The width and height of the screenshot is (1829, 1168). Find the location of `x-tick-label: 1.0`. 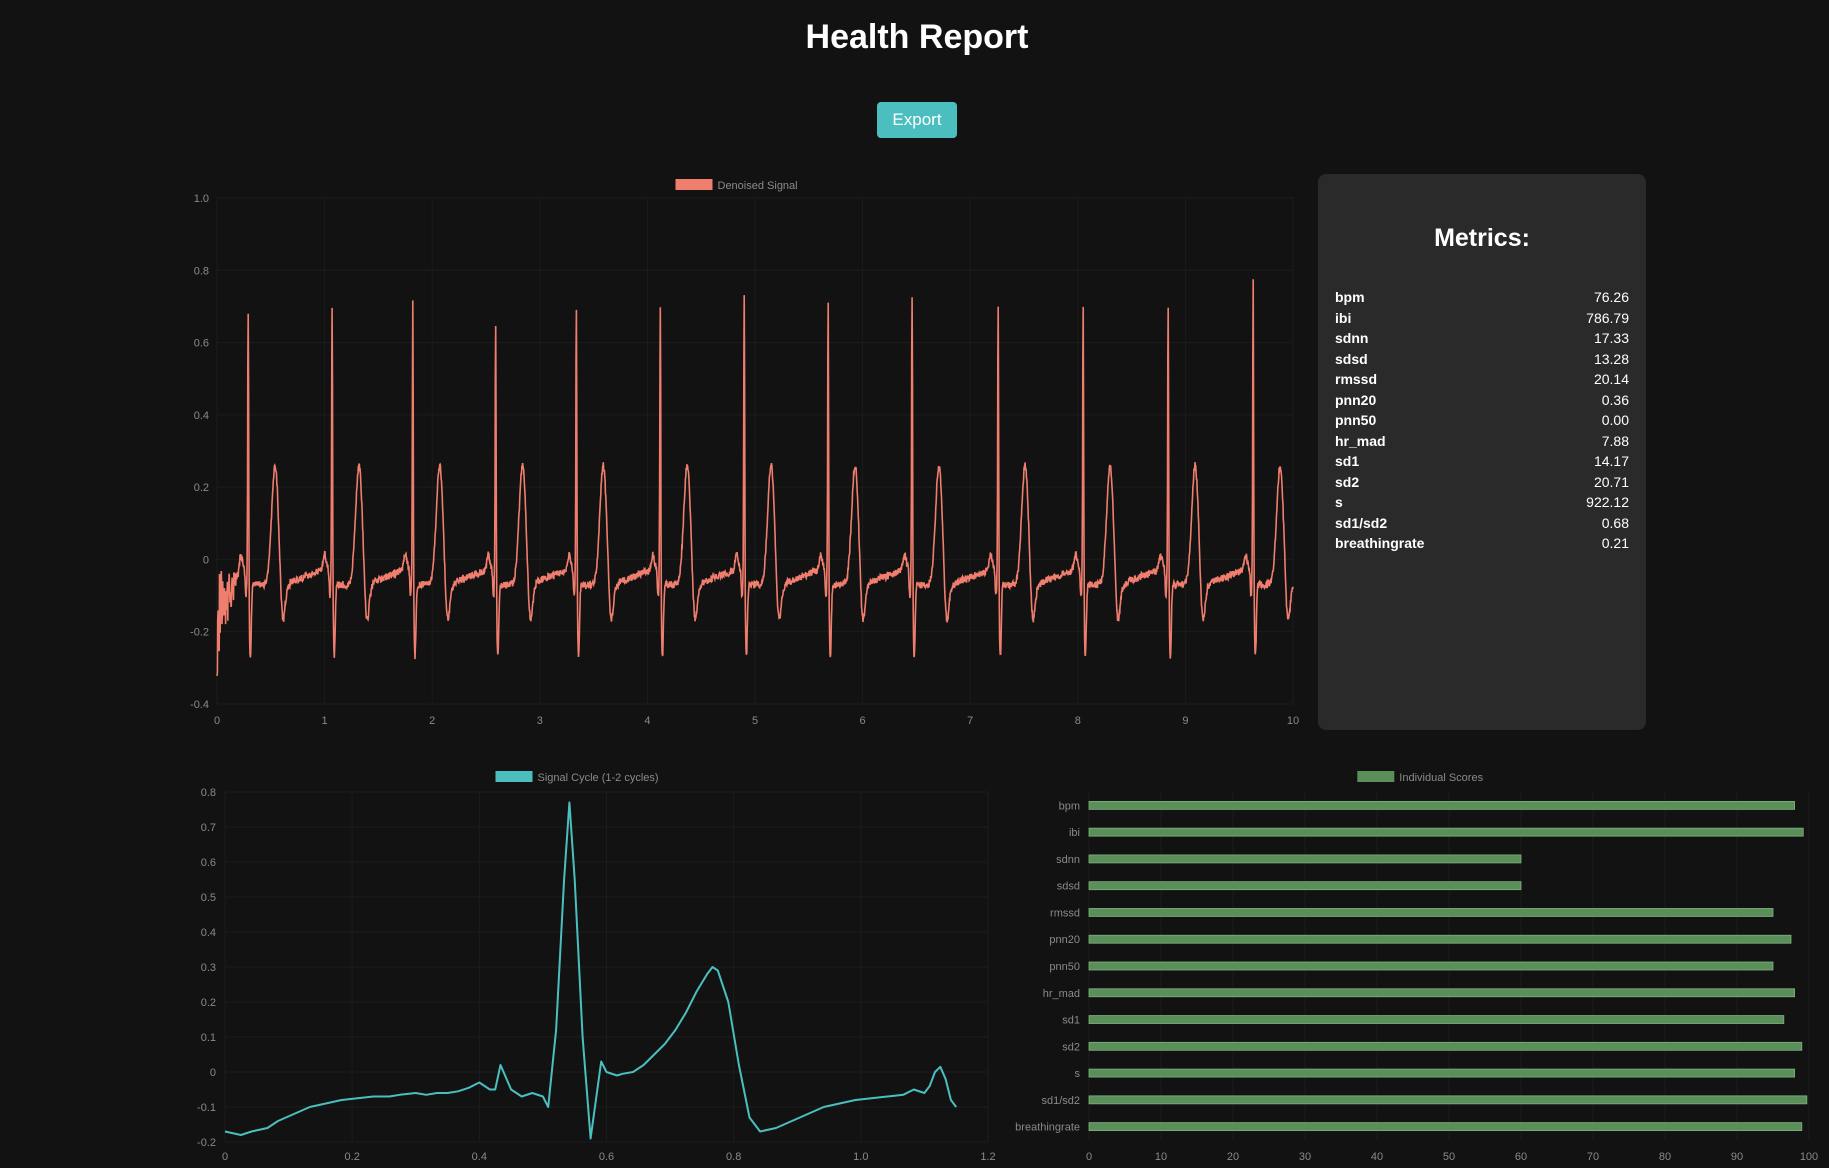

x-tick-label: 1.0 is located at coordinates (860, 1157).